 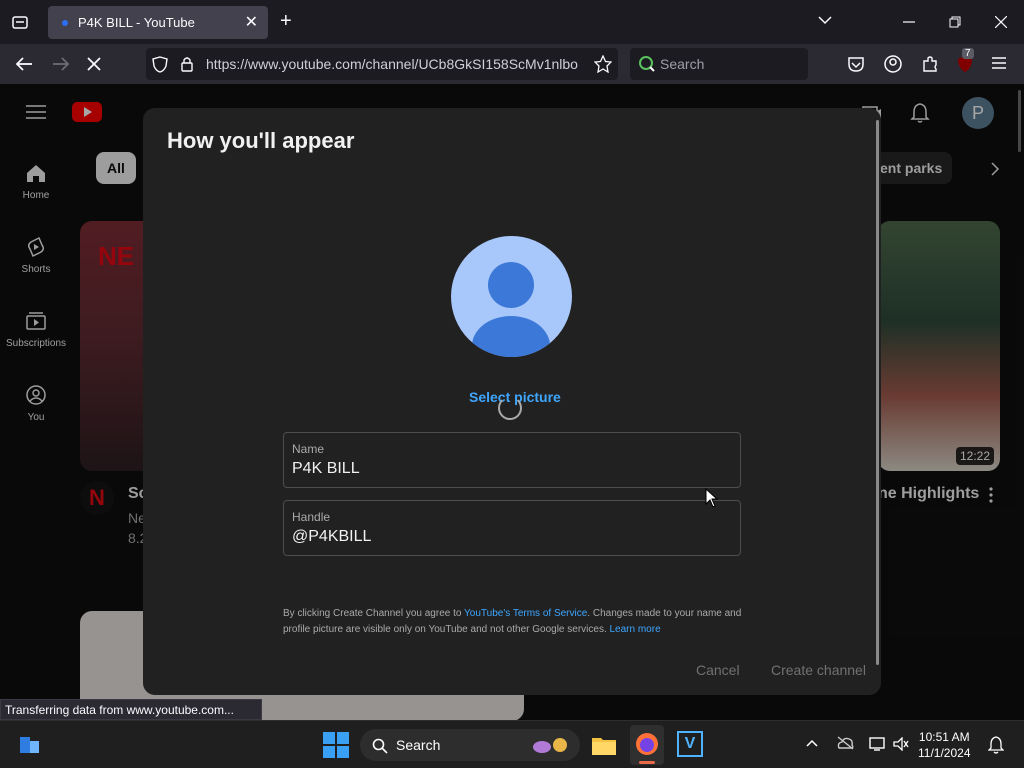 I want to click on restore-icon, so click(x=955, y=22).